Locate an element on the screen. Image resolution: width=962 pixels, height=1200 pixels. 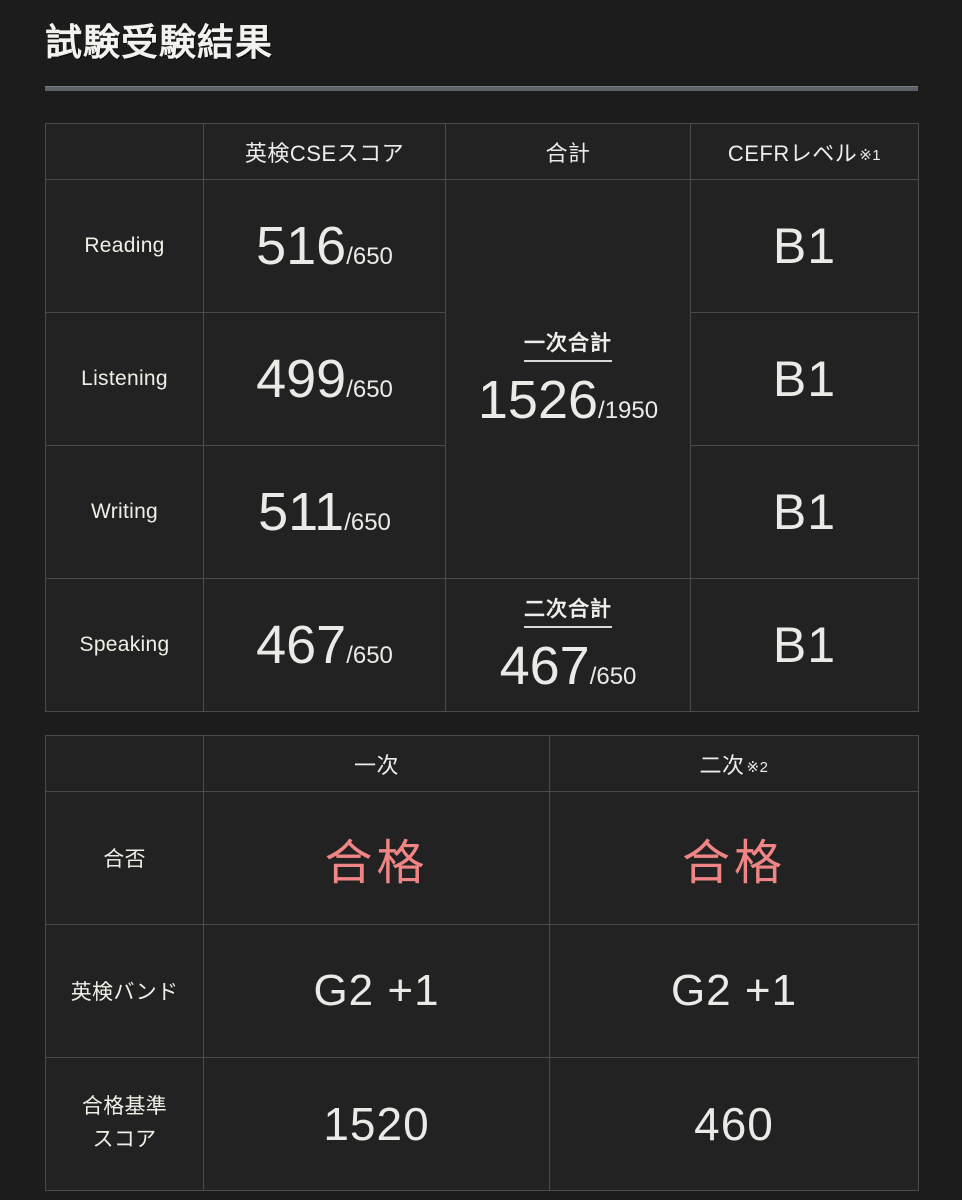
cutoff-first-stage: 1520 is located at coordinates (376, 1124).